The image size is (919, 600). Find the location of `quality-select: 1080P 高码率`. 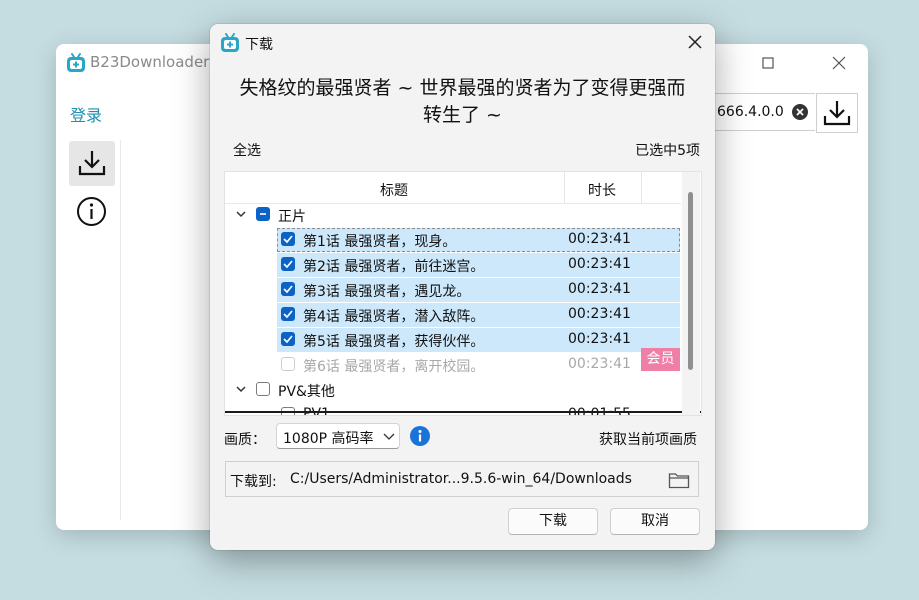

quality-select: 1080P 高码率 is located at coordinates (338, 436).